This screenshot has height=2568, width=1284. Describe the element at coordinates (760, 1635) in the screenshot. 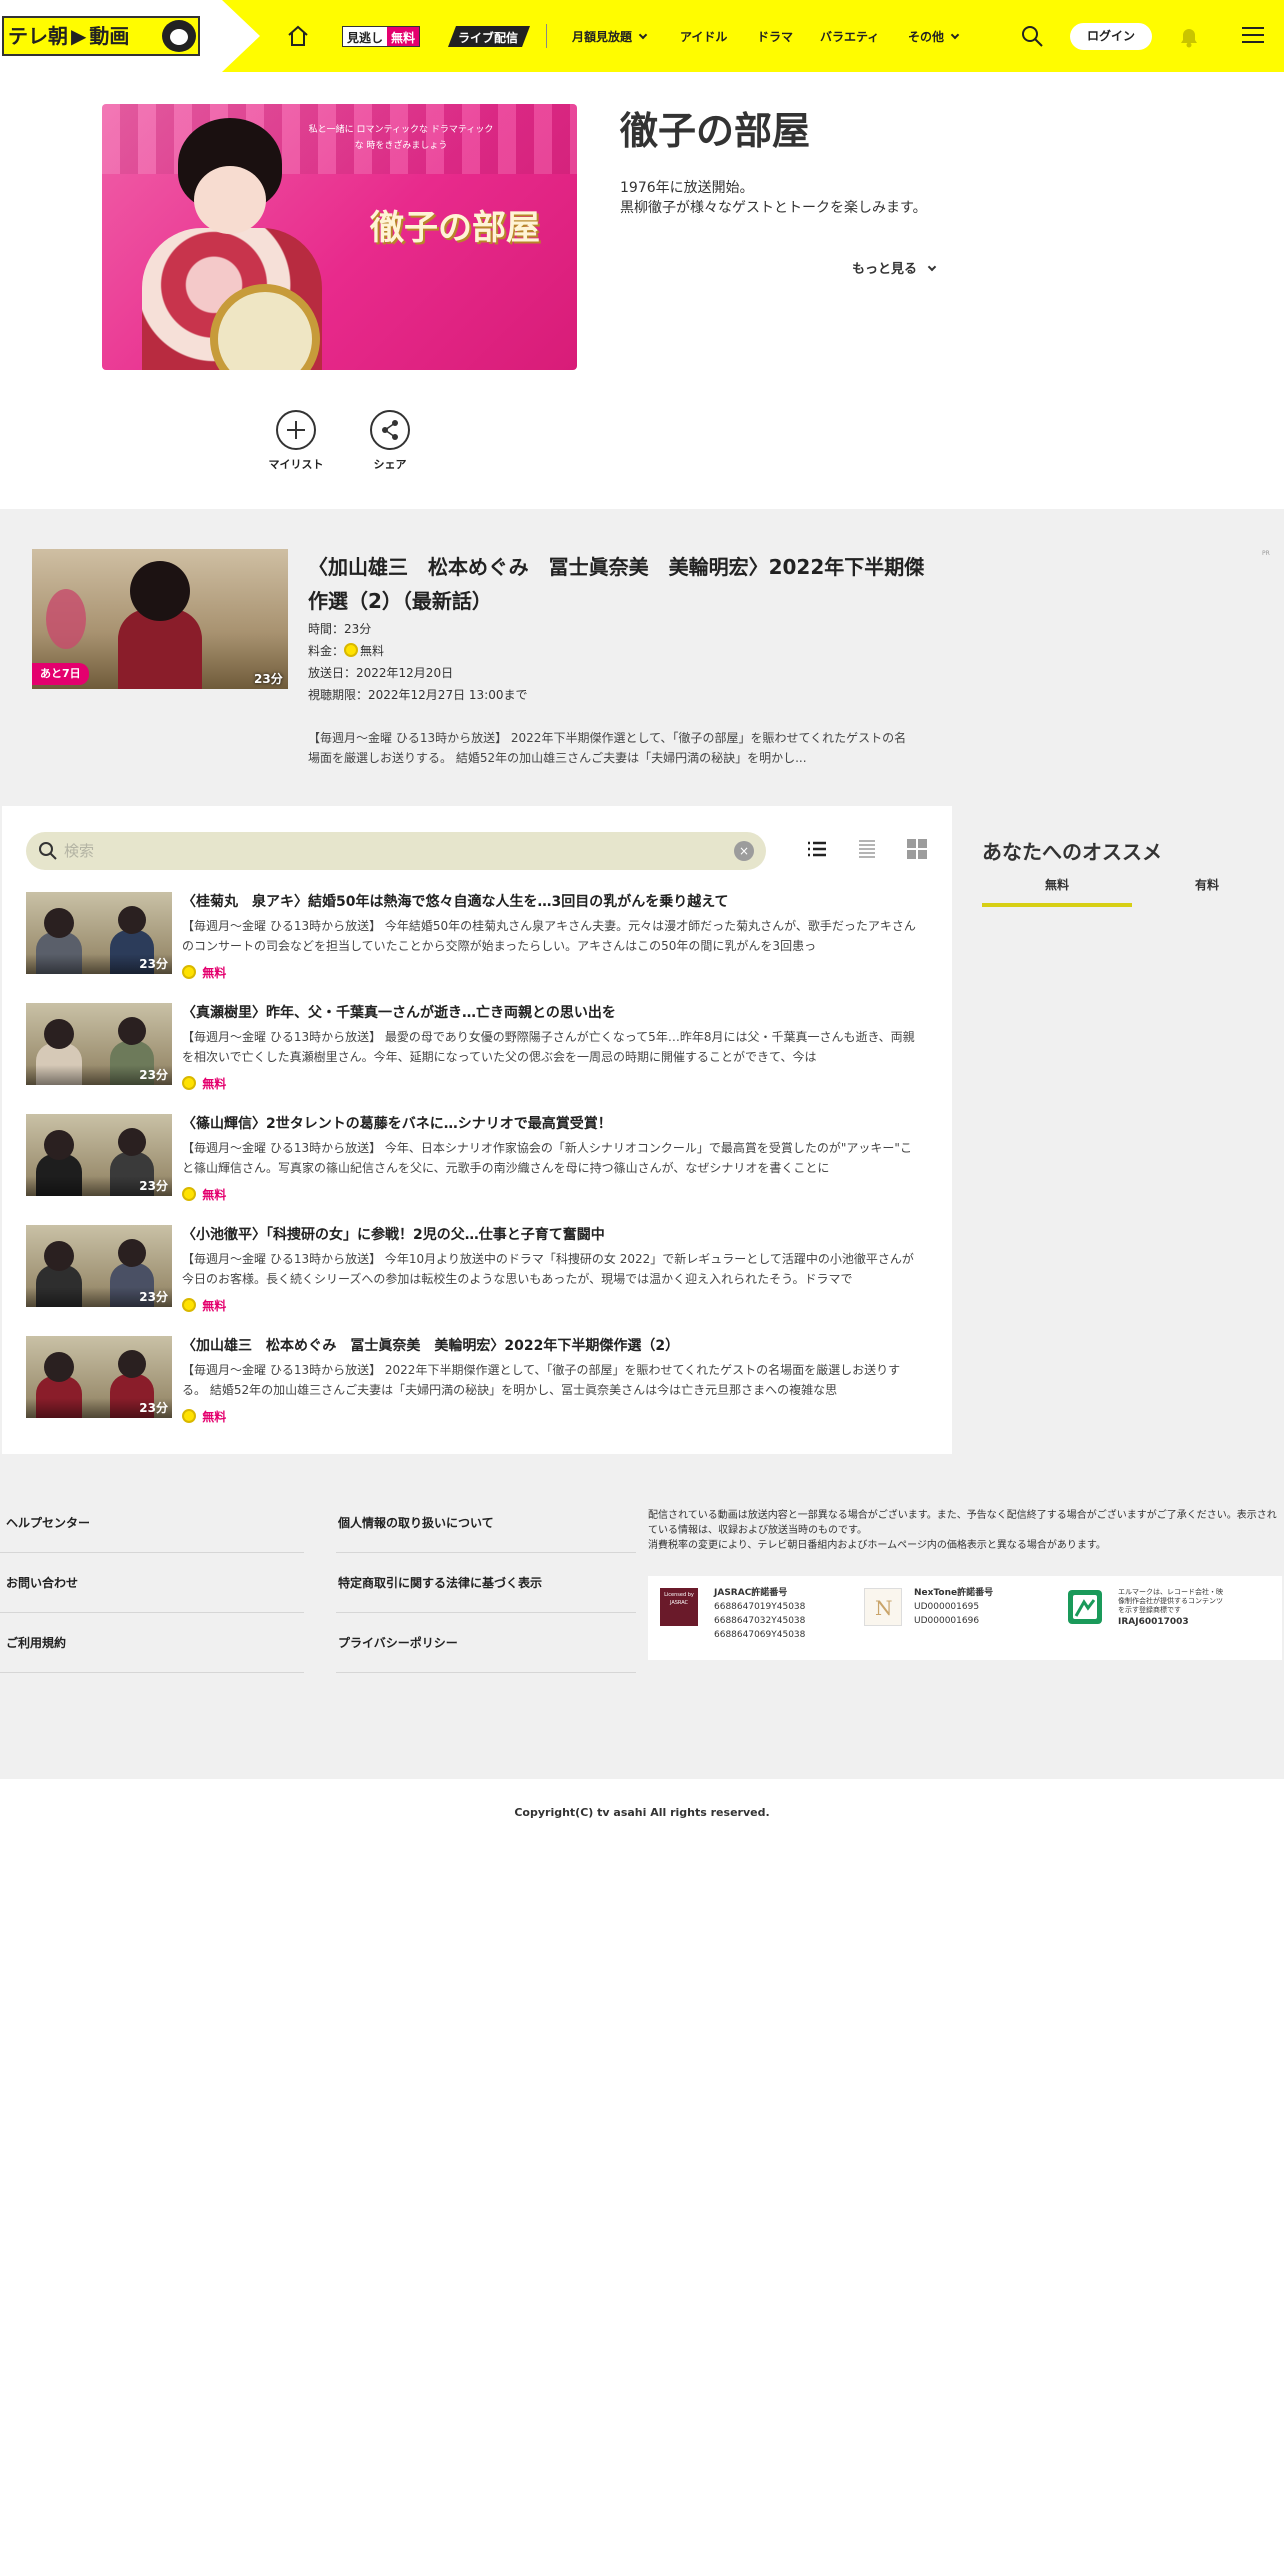

I see `jasrac-number: 6688647069Y45038` at that location.